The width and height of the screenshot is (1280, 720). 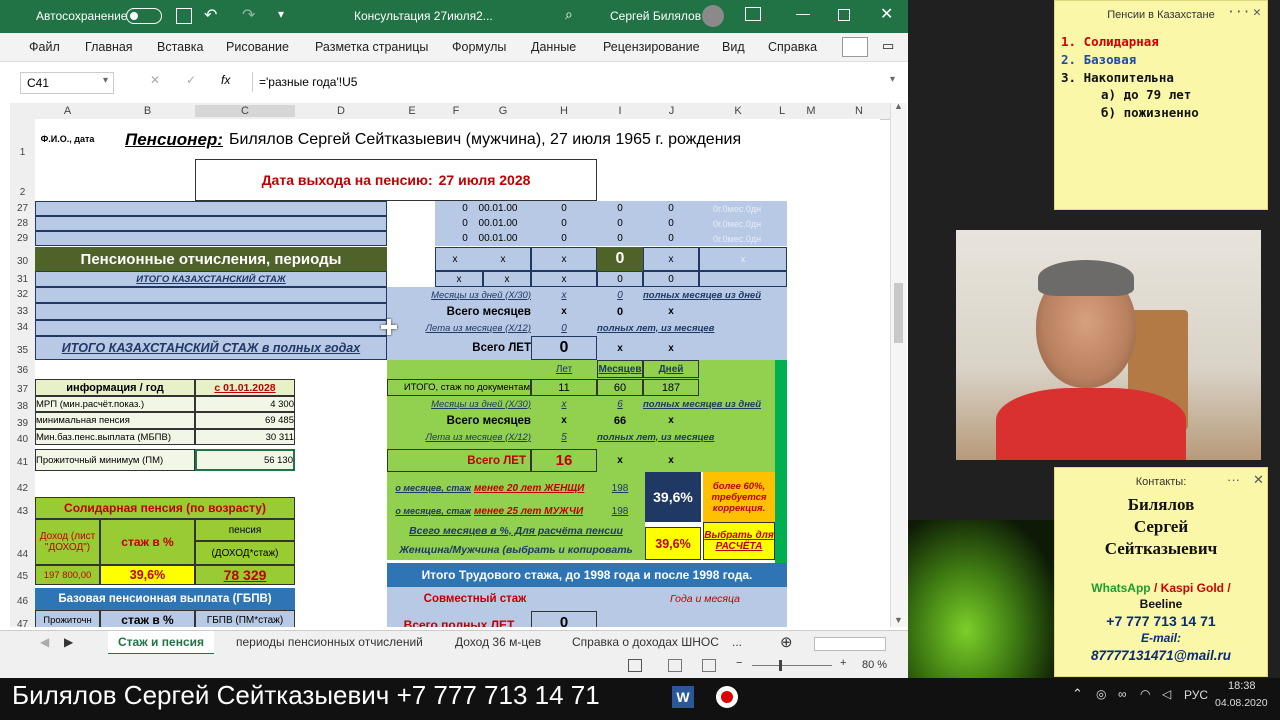 I want to click on kz-total: ИТОГО КАЗАХСТАНСКИЙ СТАЖ, so click(x=211, y=279).